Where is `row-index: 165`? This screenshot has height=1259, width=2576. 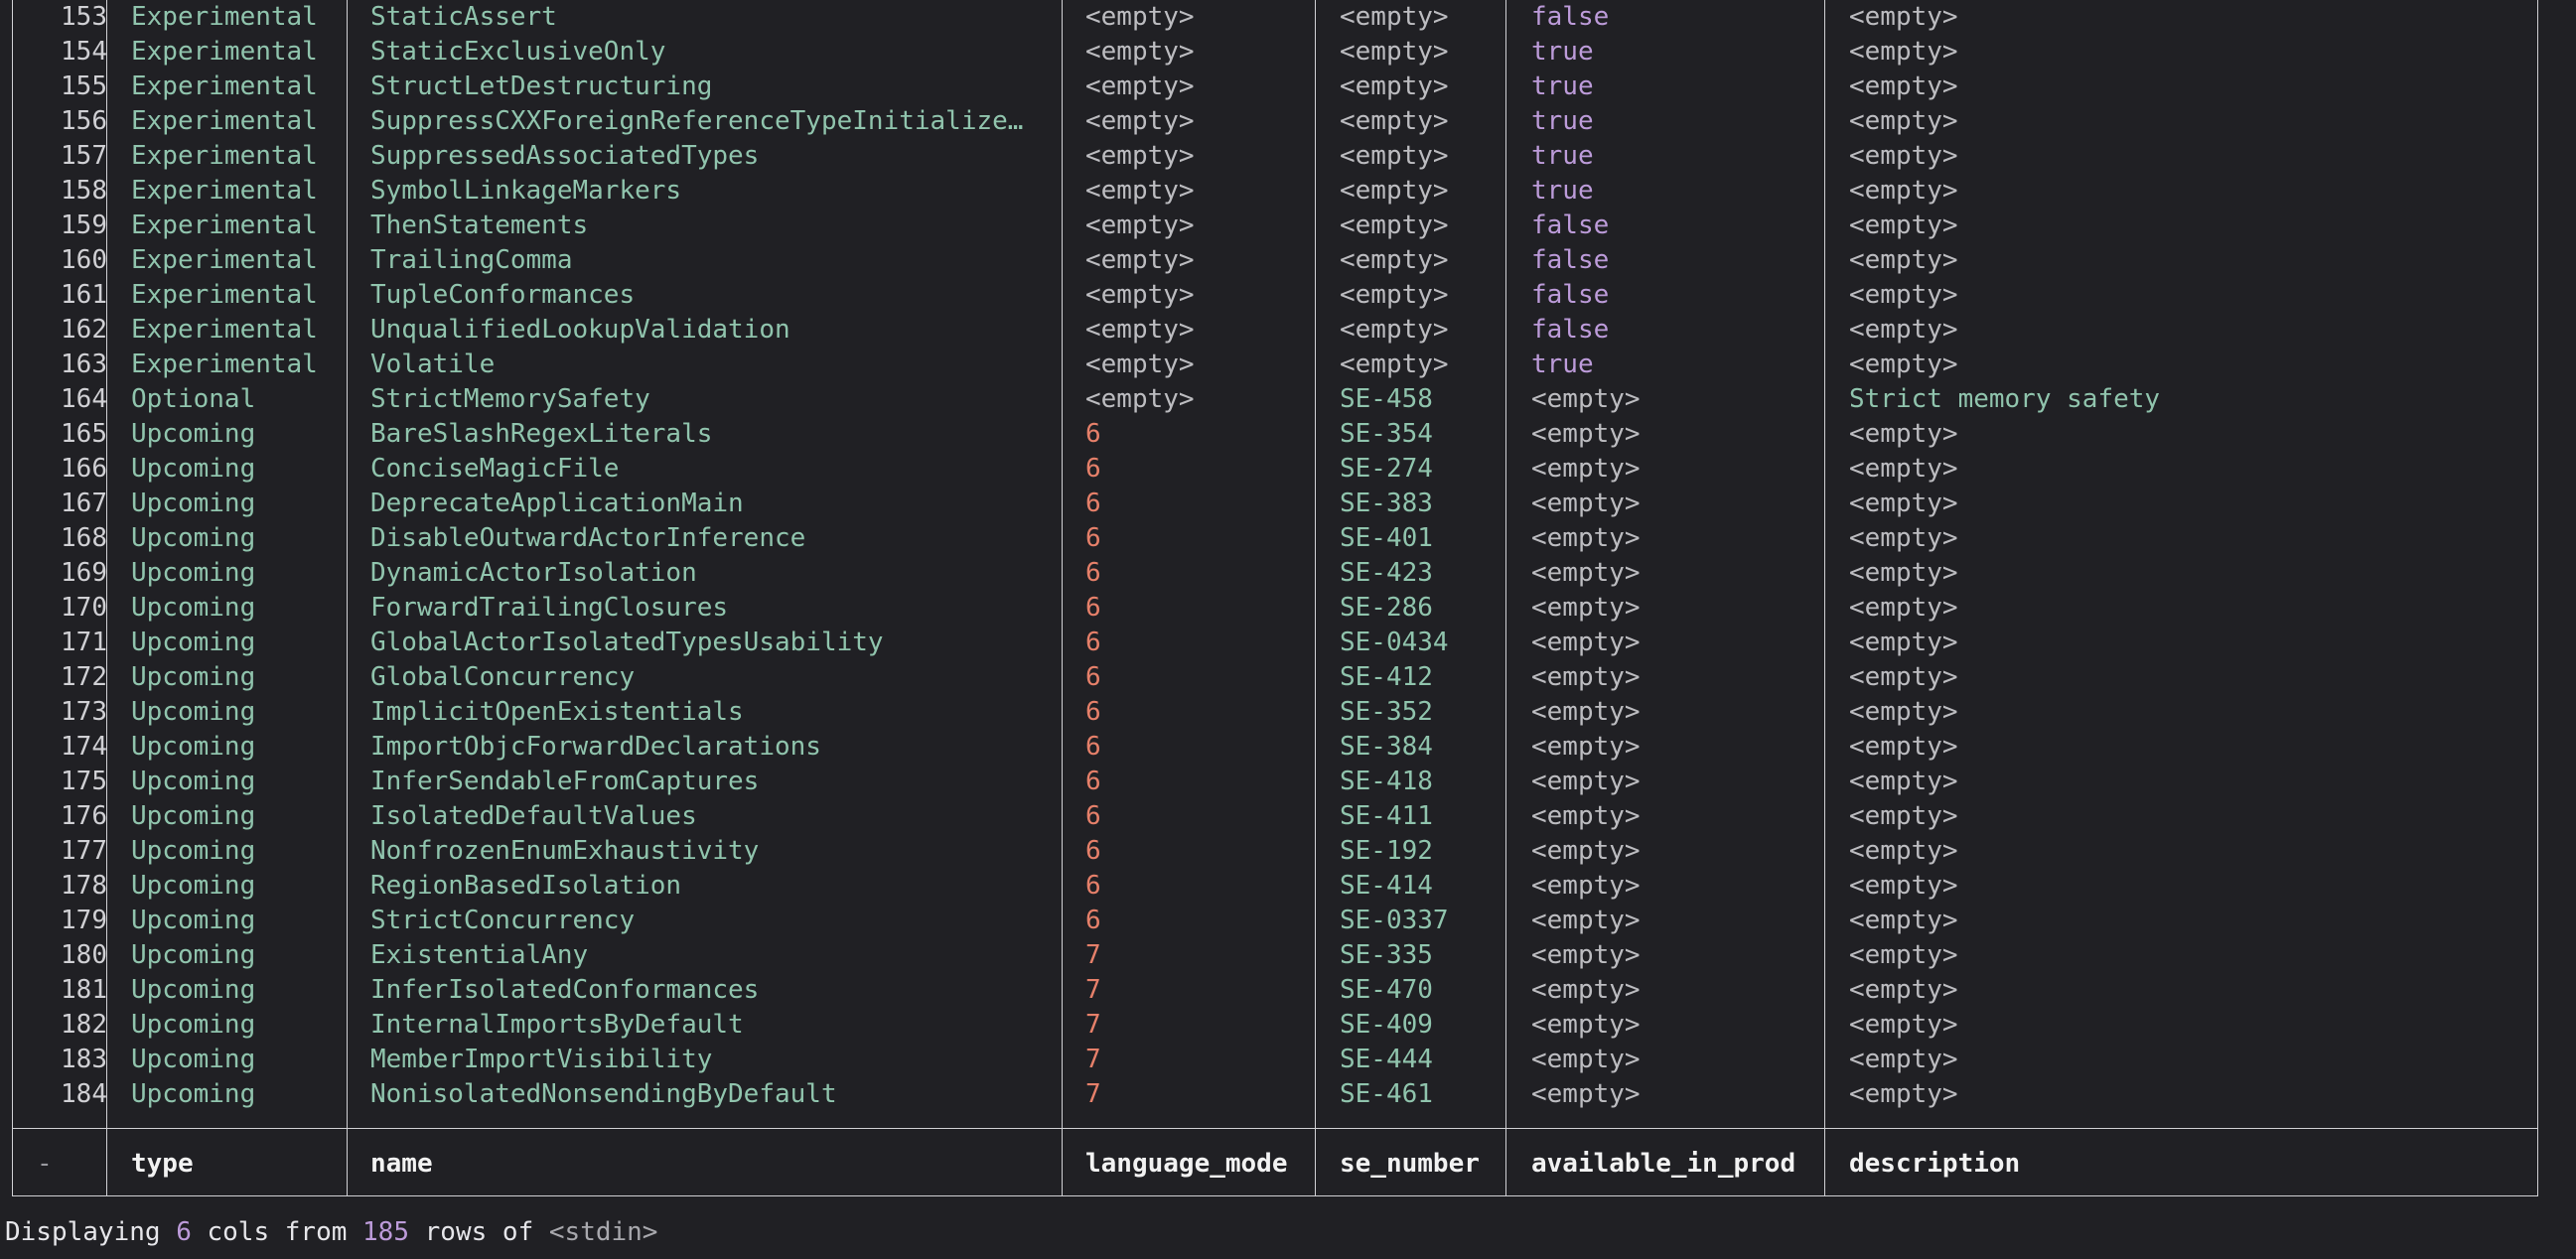
row-index: 165 is located at coordinates (84, 434).